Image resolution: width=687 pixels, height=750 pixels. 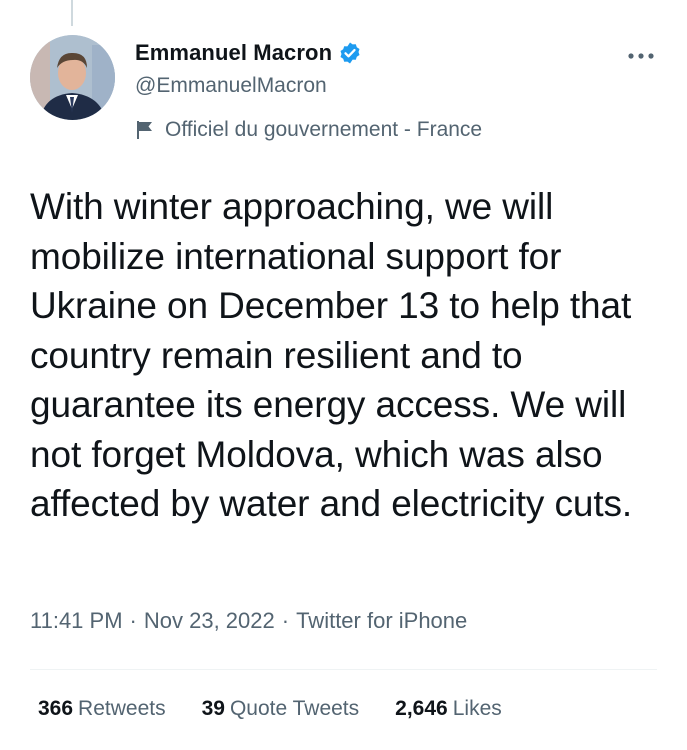 I want to click on engagement-stats: 366 Retweets 39 Quote Tweets 2,646 Likes, so click(x=288, y=709).